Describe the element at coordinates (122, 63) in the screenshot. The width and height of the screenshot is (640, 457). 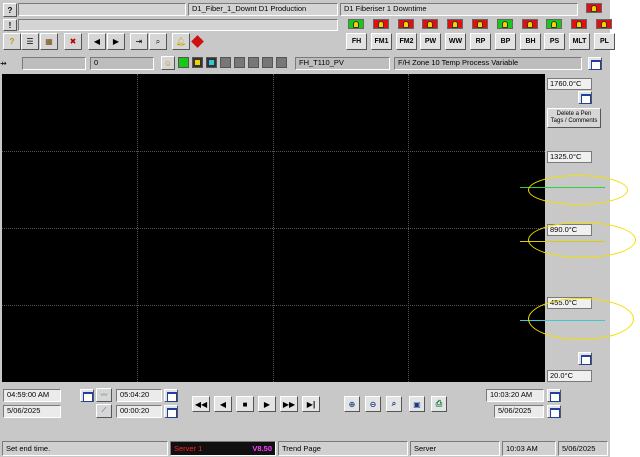
I see `pen-count-field: 0` at that location.